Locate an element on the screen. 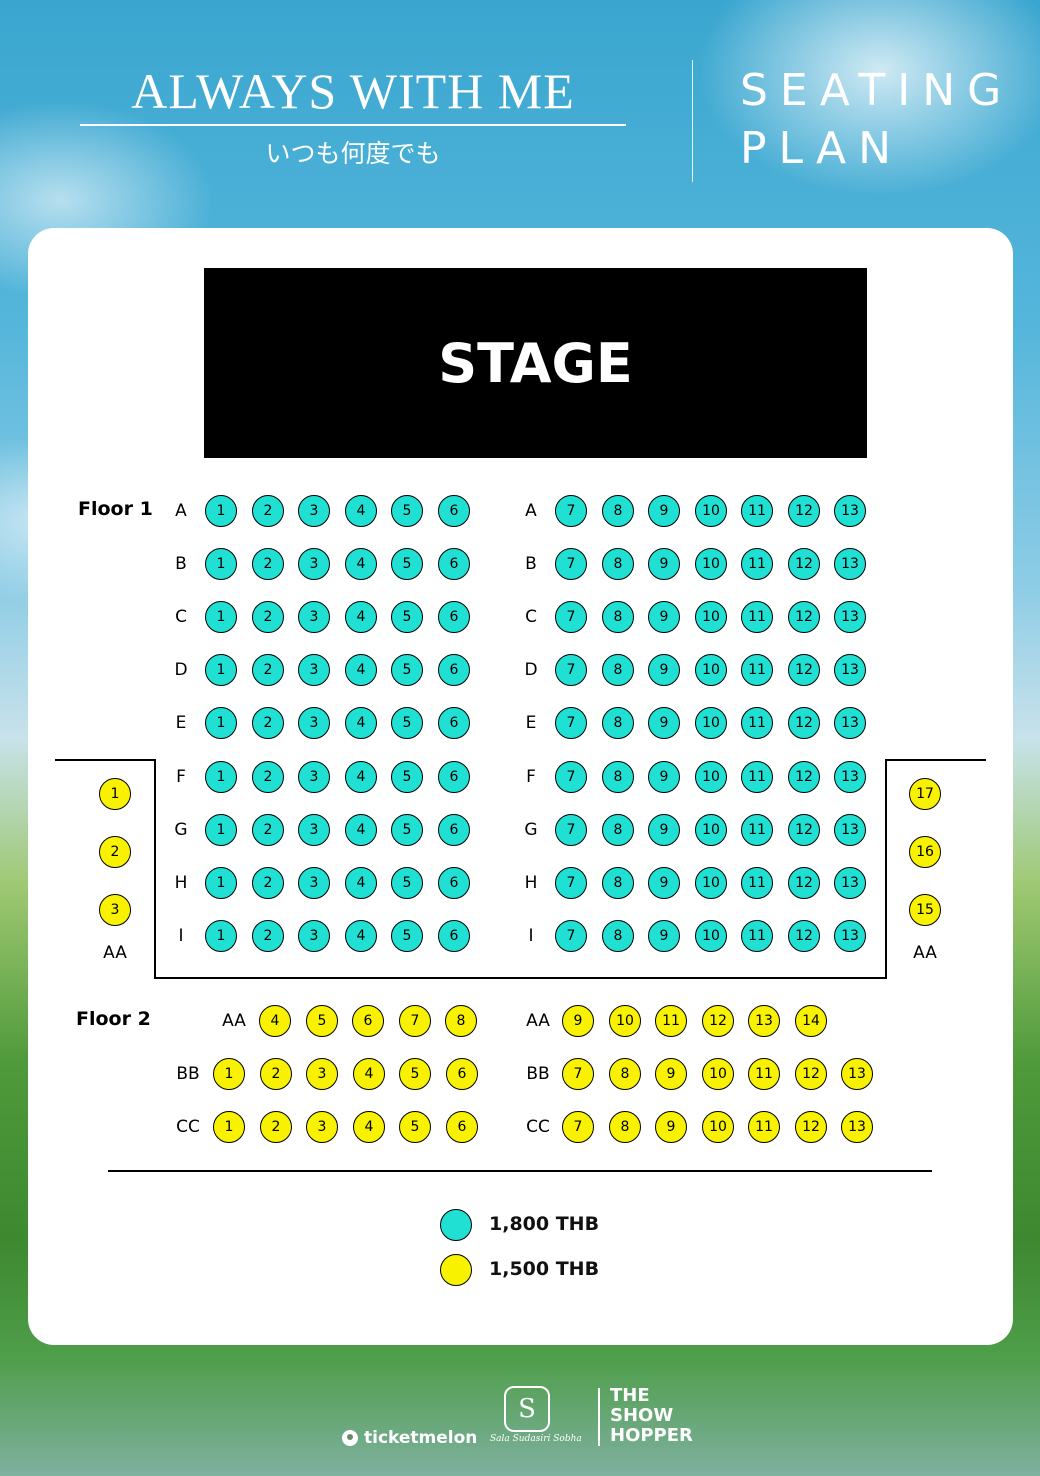  seat-BB5: 5 is located at coordinates (415, 1074).